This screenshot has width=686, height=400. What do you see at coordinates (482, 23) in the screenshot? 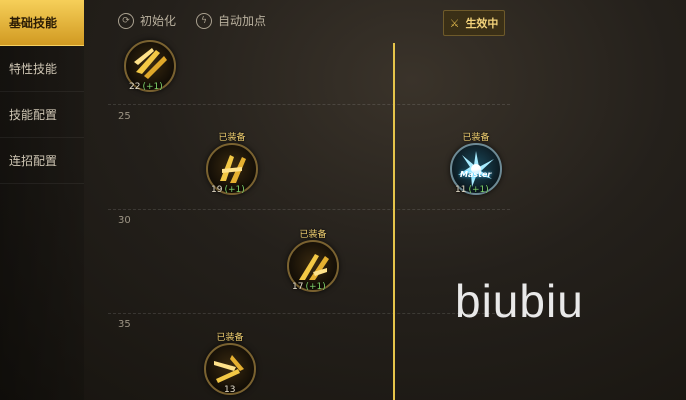
I see `effect-label: 生效中` at bounding box center [482, 23].